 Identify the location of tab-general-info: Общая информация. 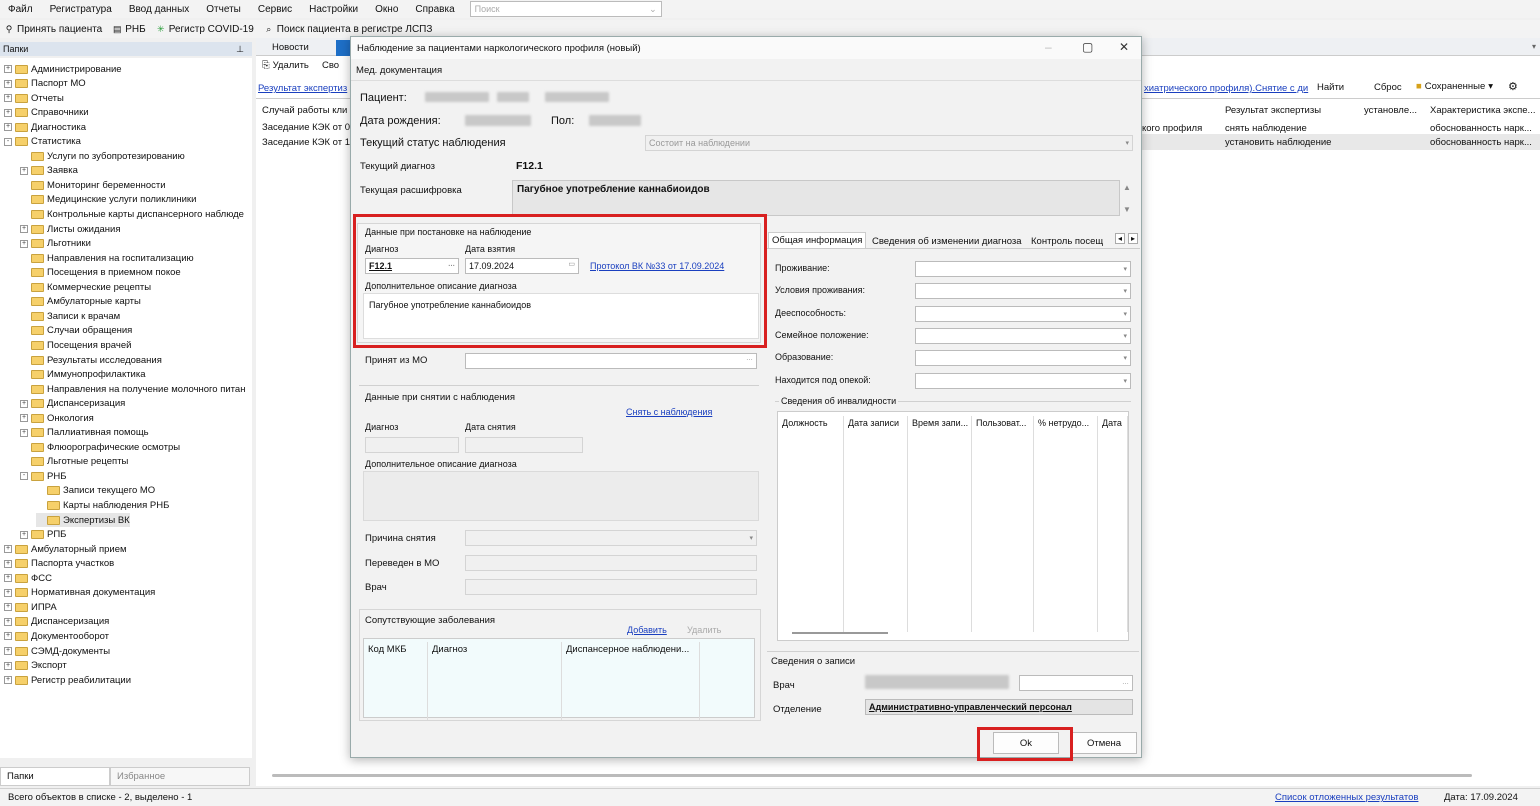
(817, 240).